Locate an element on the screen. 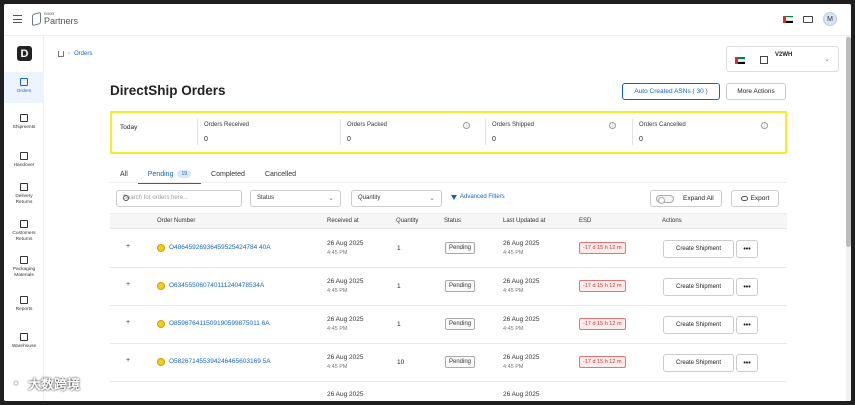 The height and width of the screenshot is (405, 855). sidebar-item-label: Reports is located at coordinates (24, 309).